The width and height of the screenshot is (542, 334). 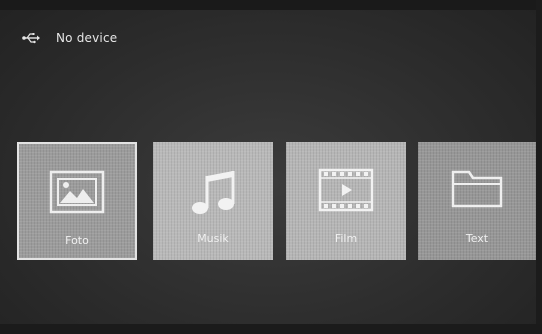 What do you see at coordinates (213, 238) in the screenshot?
I see `tile-musik-label: Musik` at bounding box center [213, 238].